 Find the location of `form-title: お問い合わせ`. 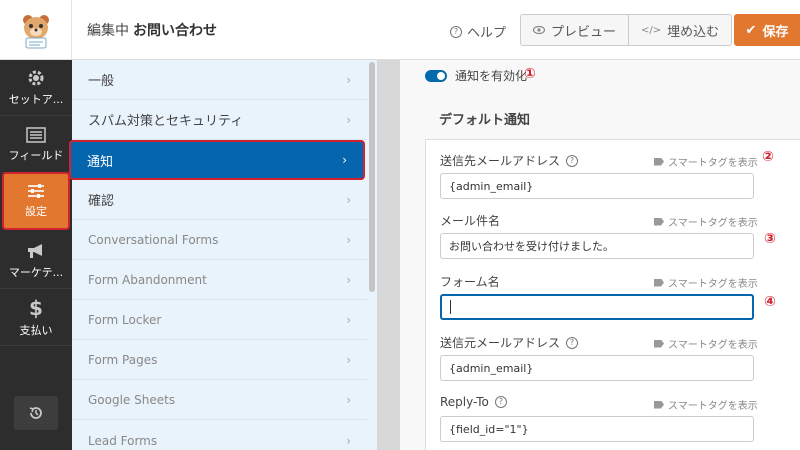

form-title: お問い合わせ is located at coordinates (175, 31).